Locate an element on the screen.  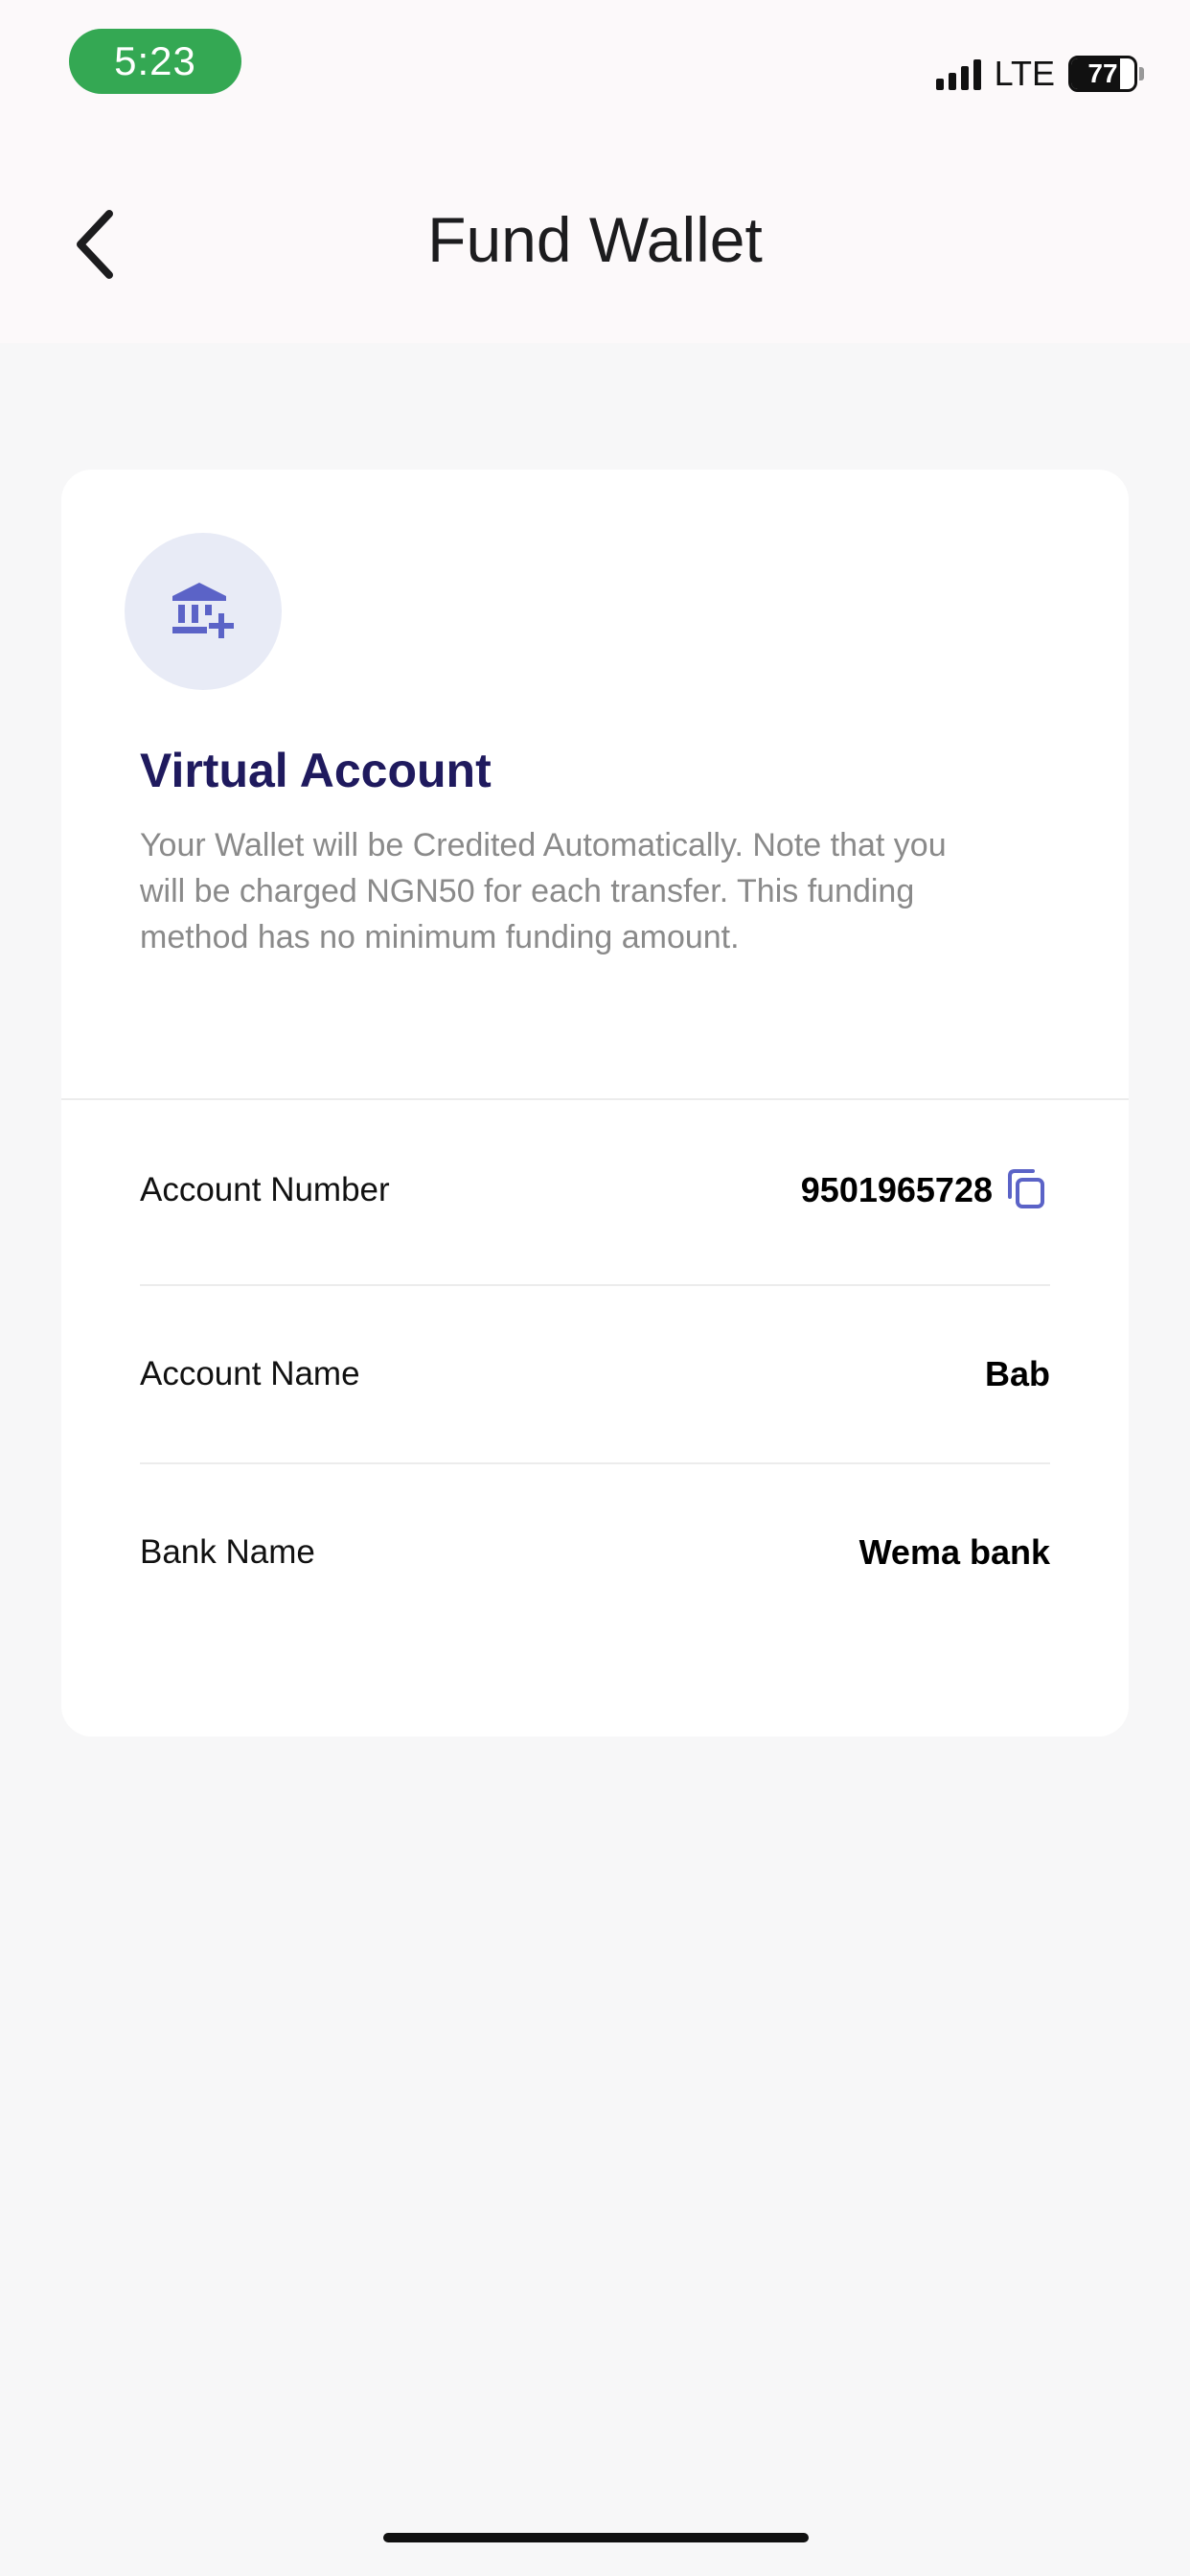
battery-level: 77 is located at coordinates (1102, 73).